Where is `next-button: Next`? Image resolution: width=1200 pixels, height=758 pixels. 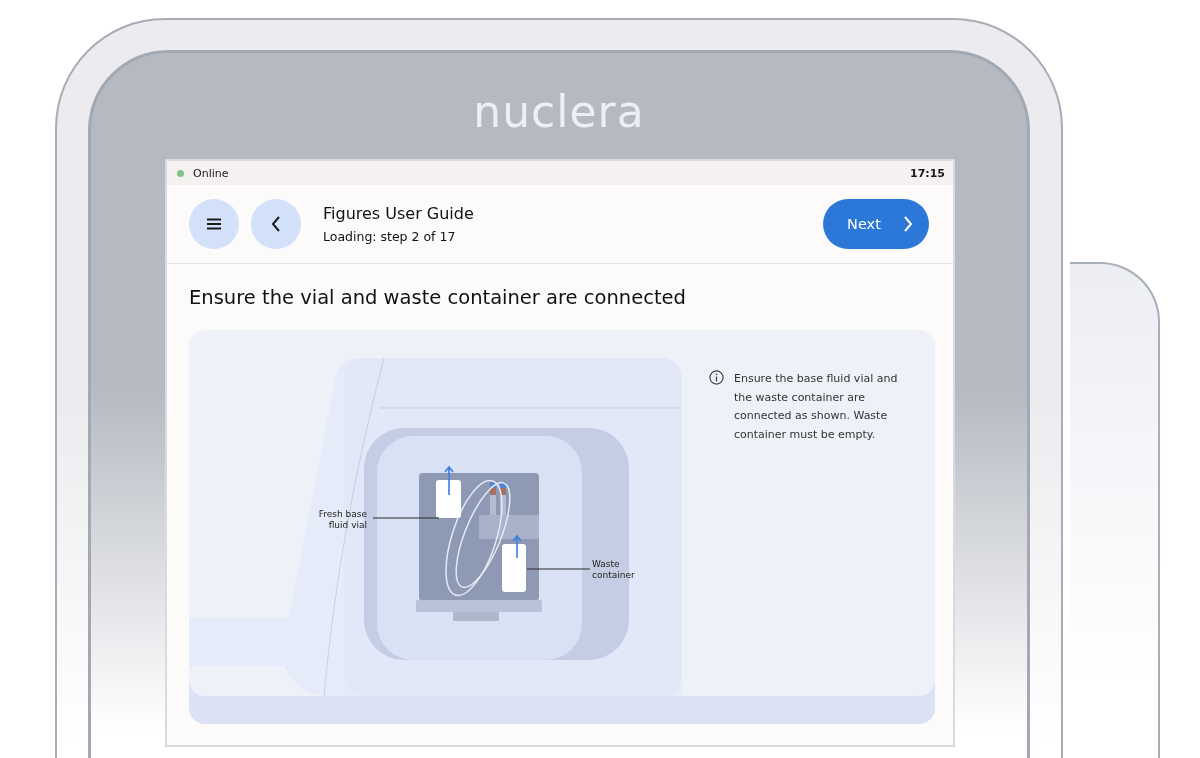
next-button: Next is located at coordinates (876, 224).